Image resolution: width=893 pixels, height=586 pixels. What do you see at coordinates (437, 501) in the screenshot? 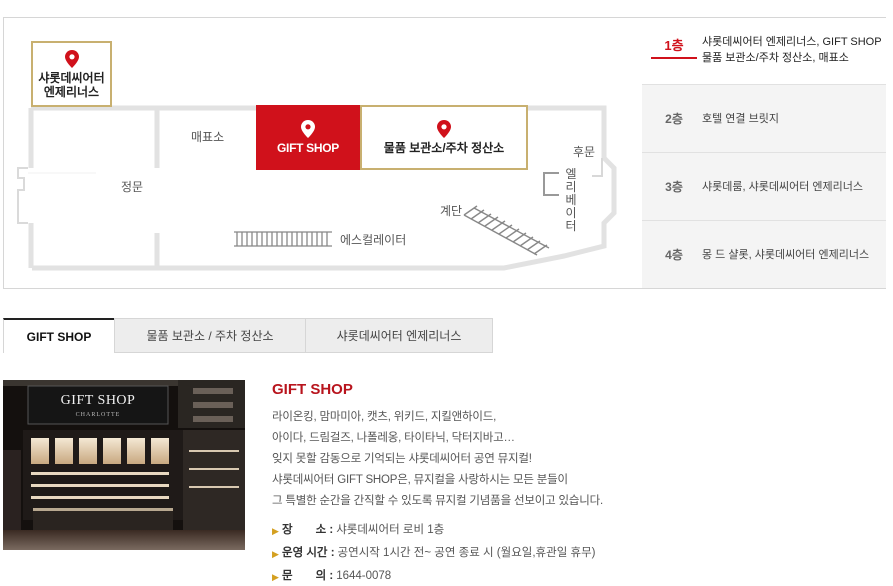
I see `description-line: 그 특별한 순간을 간직할 수 있도록 뮤지컬 기념품을 선보이고 있습니다.` at bounding box center [437, 501].